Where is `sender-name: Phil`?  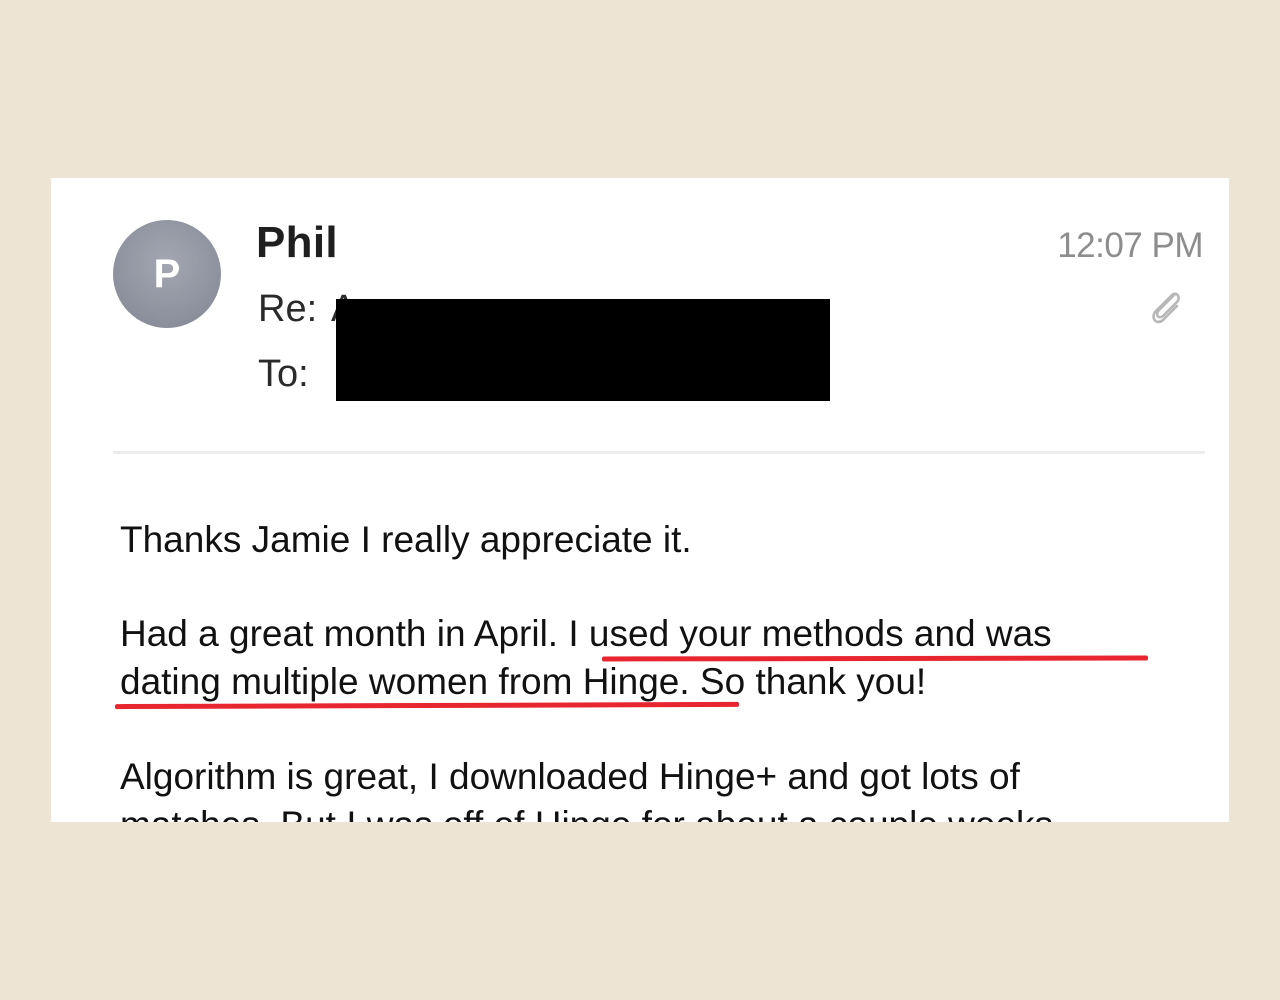 sender-name: Phil is located at coordinates (297, 243).